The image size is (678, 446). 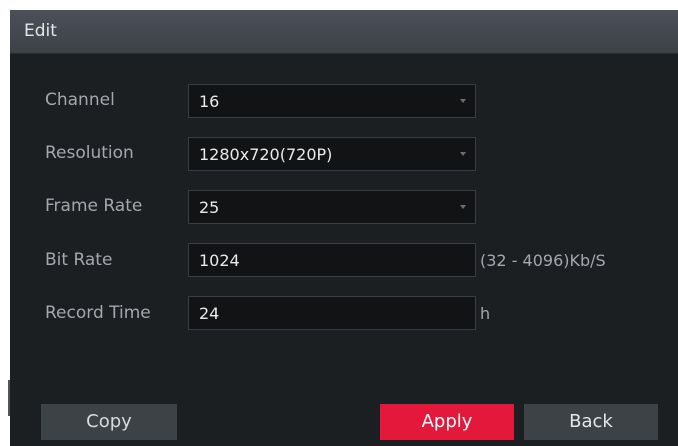 I want to click on copy-button: Copy, so click(x=109, y=422).